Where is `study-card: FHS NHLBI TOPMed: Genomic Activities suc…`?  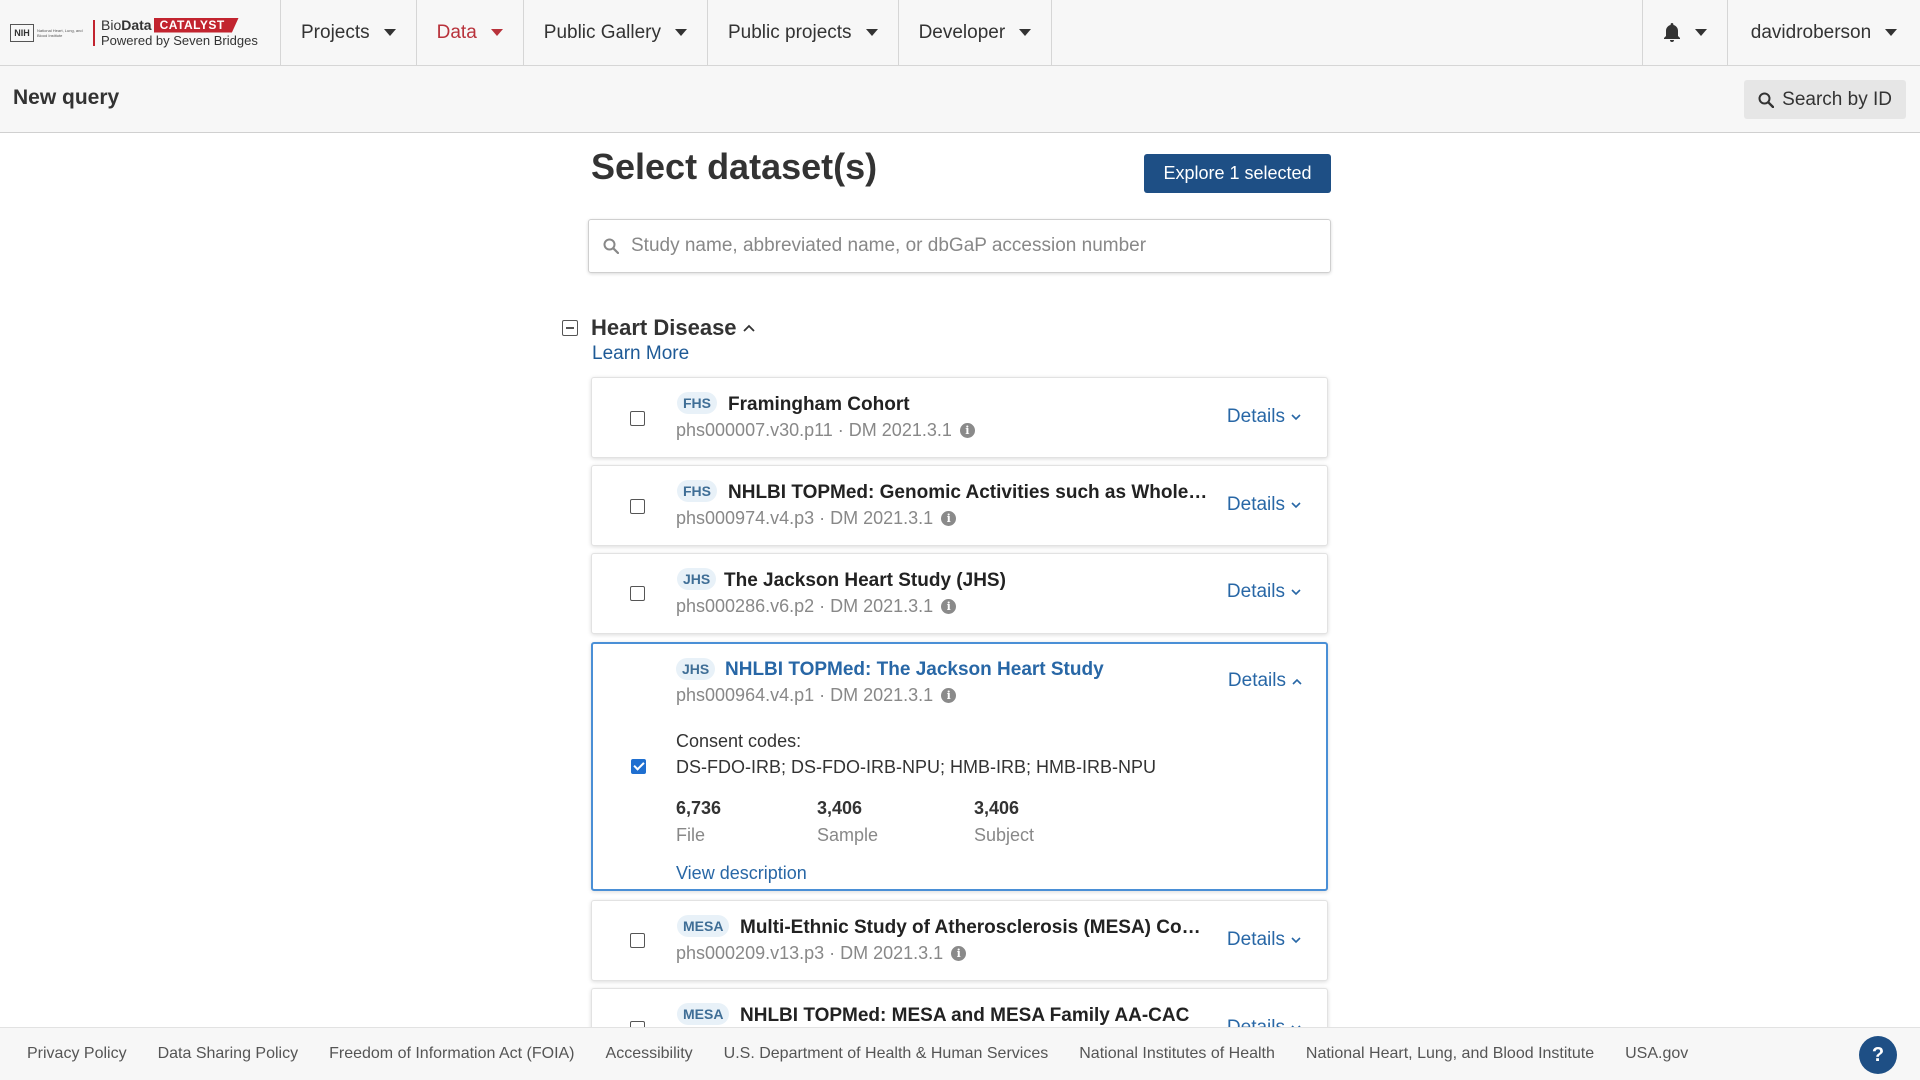 study-card: FHS NHLBI TOPMed: Genomic Activities suc… is located at coordinates (959, 505).